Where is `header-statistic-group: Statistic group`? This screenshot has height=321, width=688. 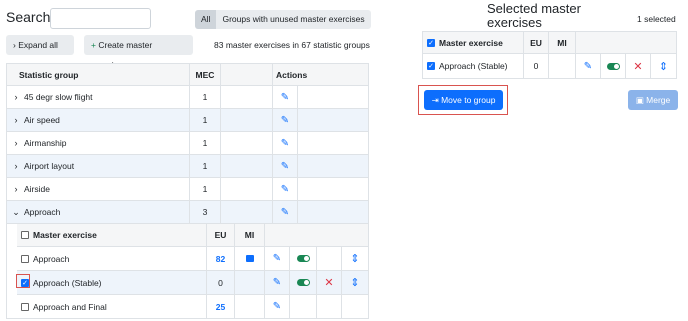
header-statistic-group: Statistic group is located at coordinates (98, 74).